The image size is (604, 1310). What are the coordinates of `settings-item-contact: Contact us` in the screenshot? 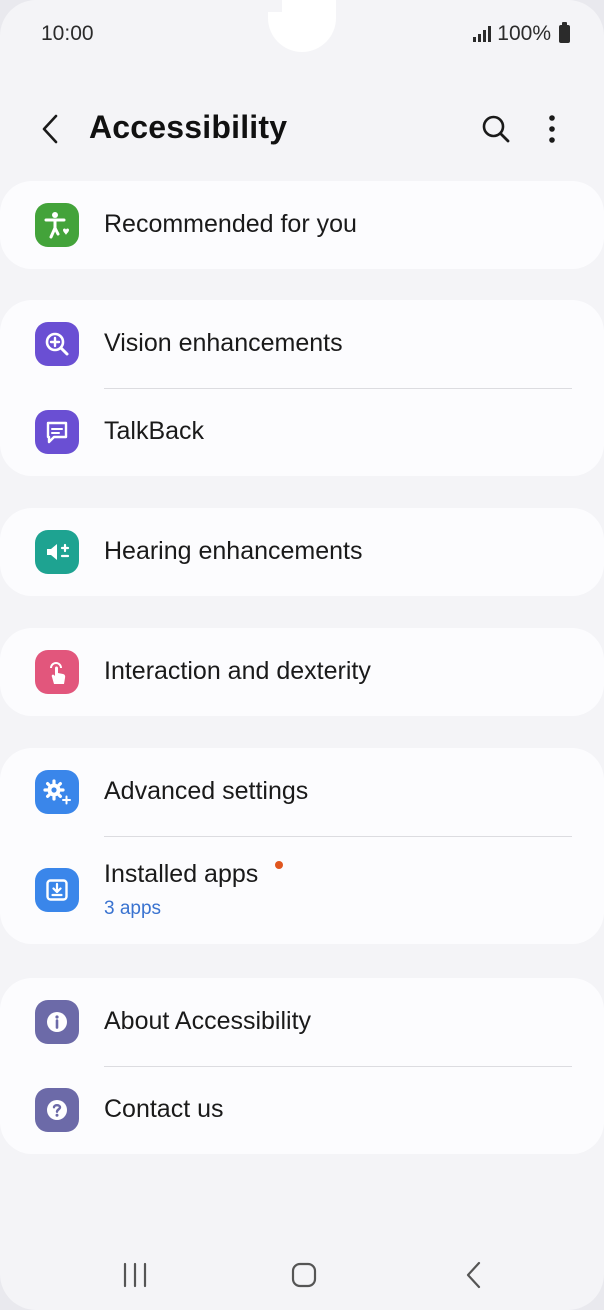 It's located at (302, 1110).